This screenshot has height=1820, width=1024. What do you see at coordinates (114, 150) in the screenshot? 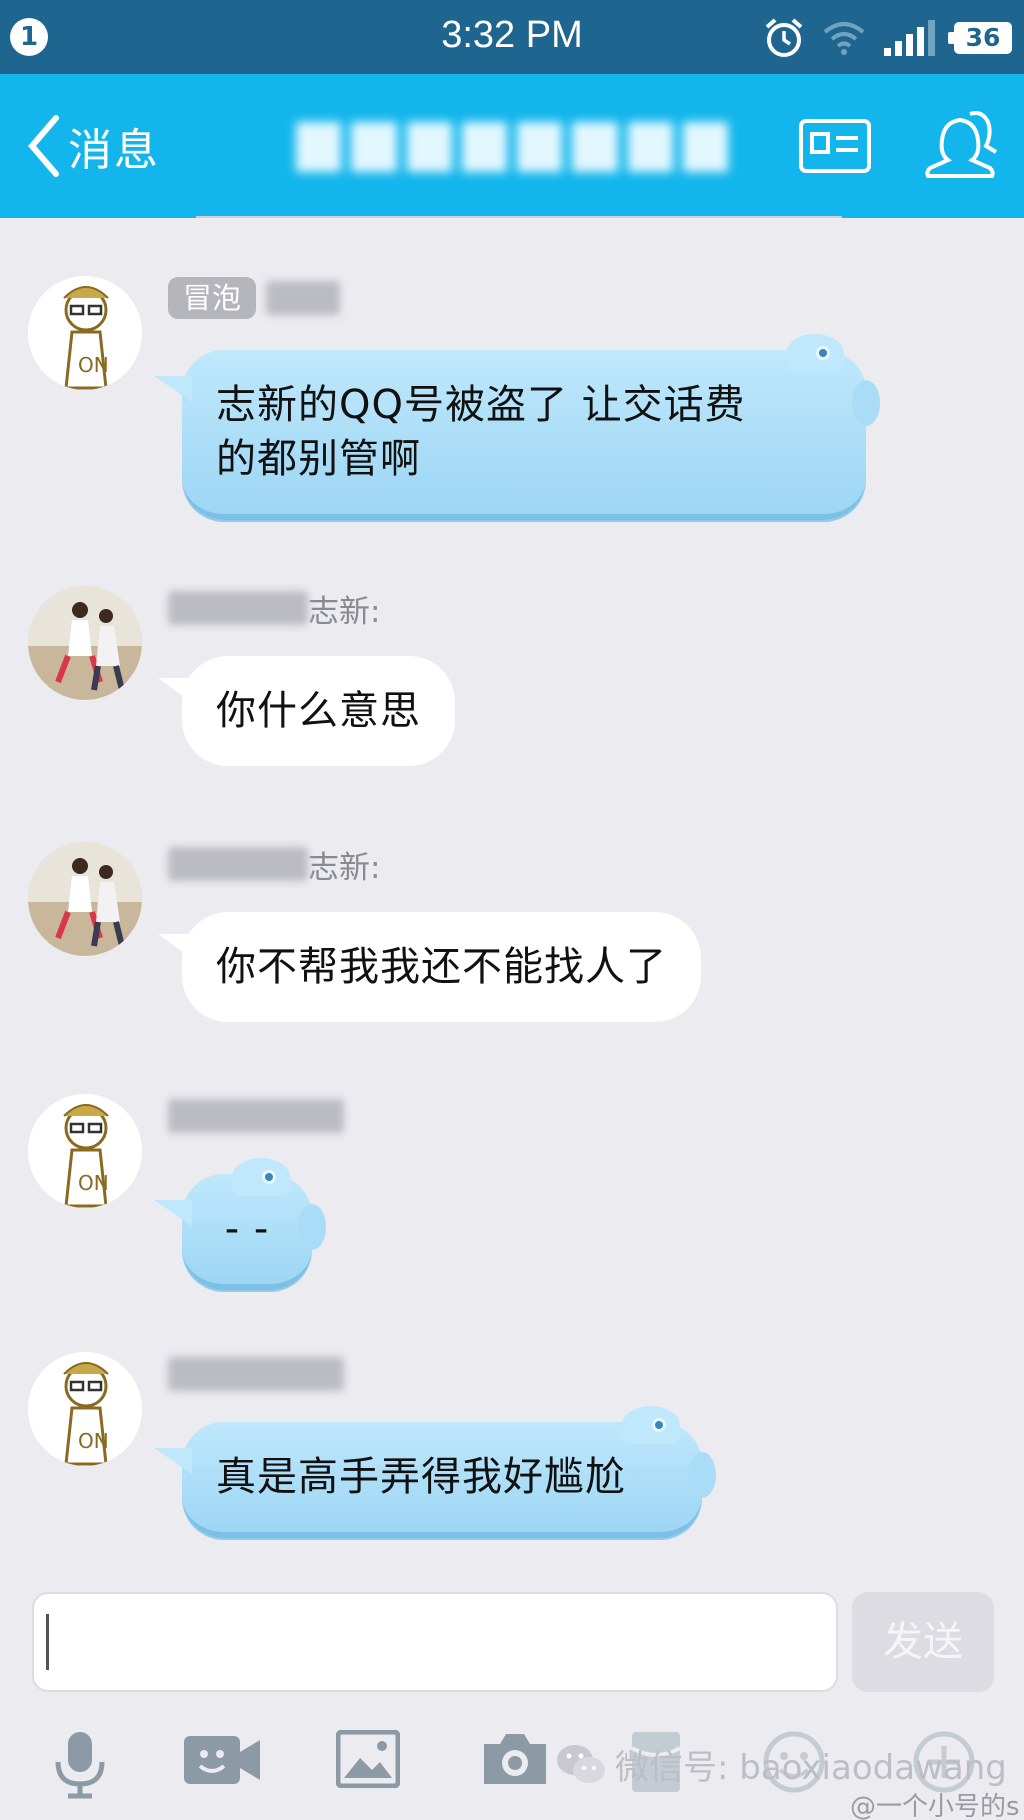
I see `back-label: 消息` at bounding box center [114, 150].